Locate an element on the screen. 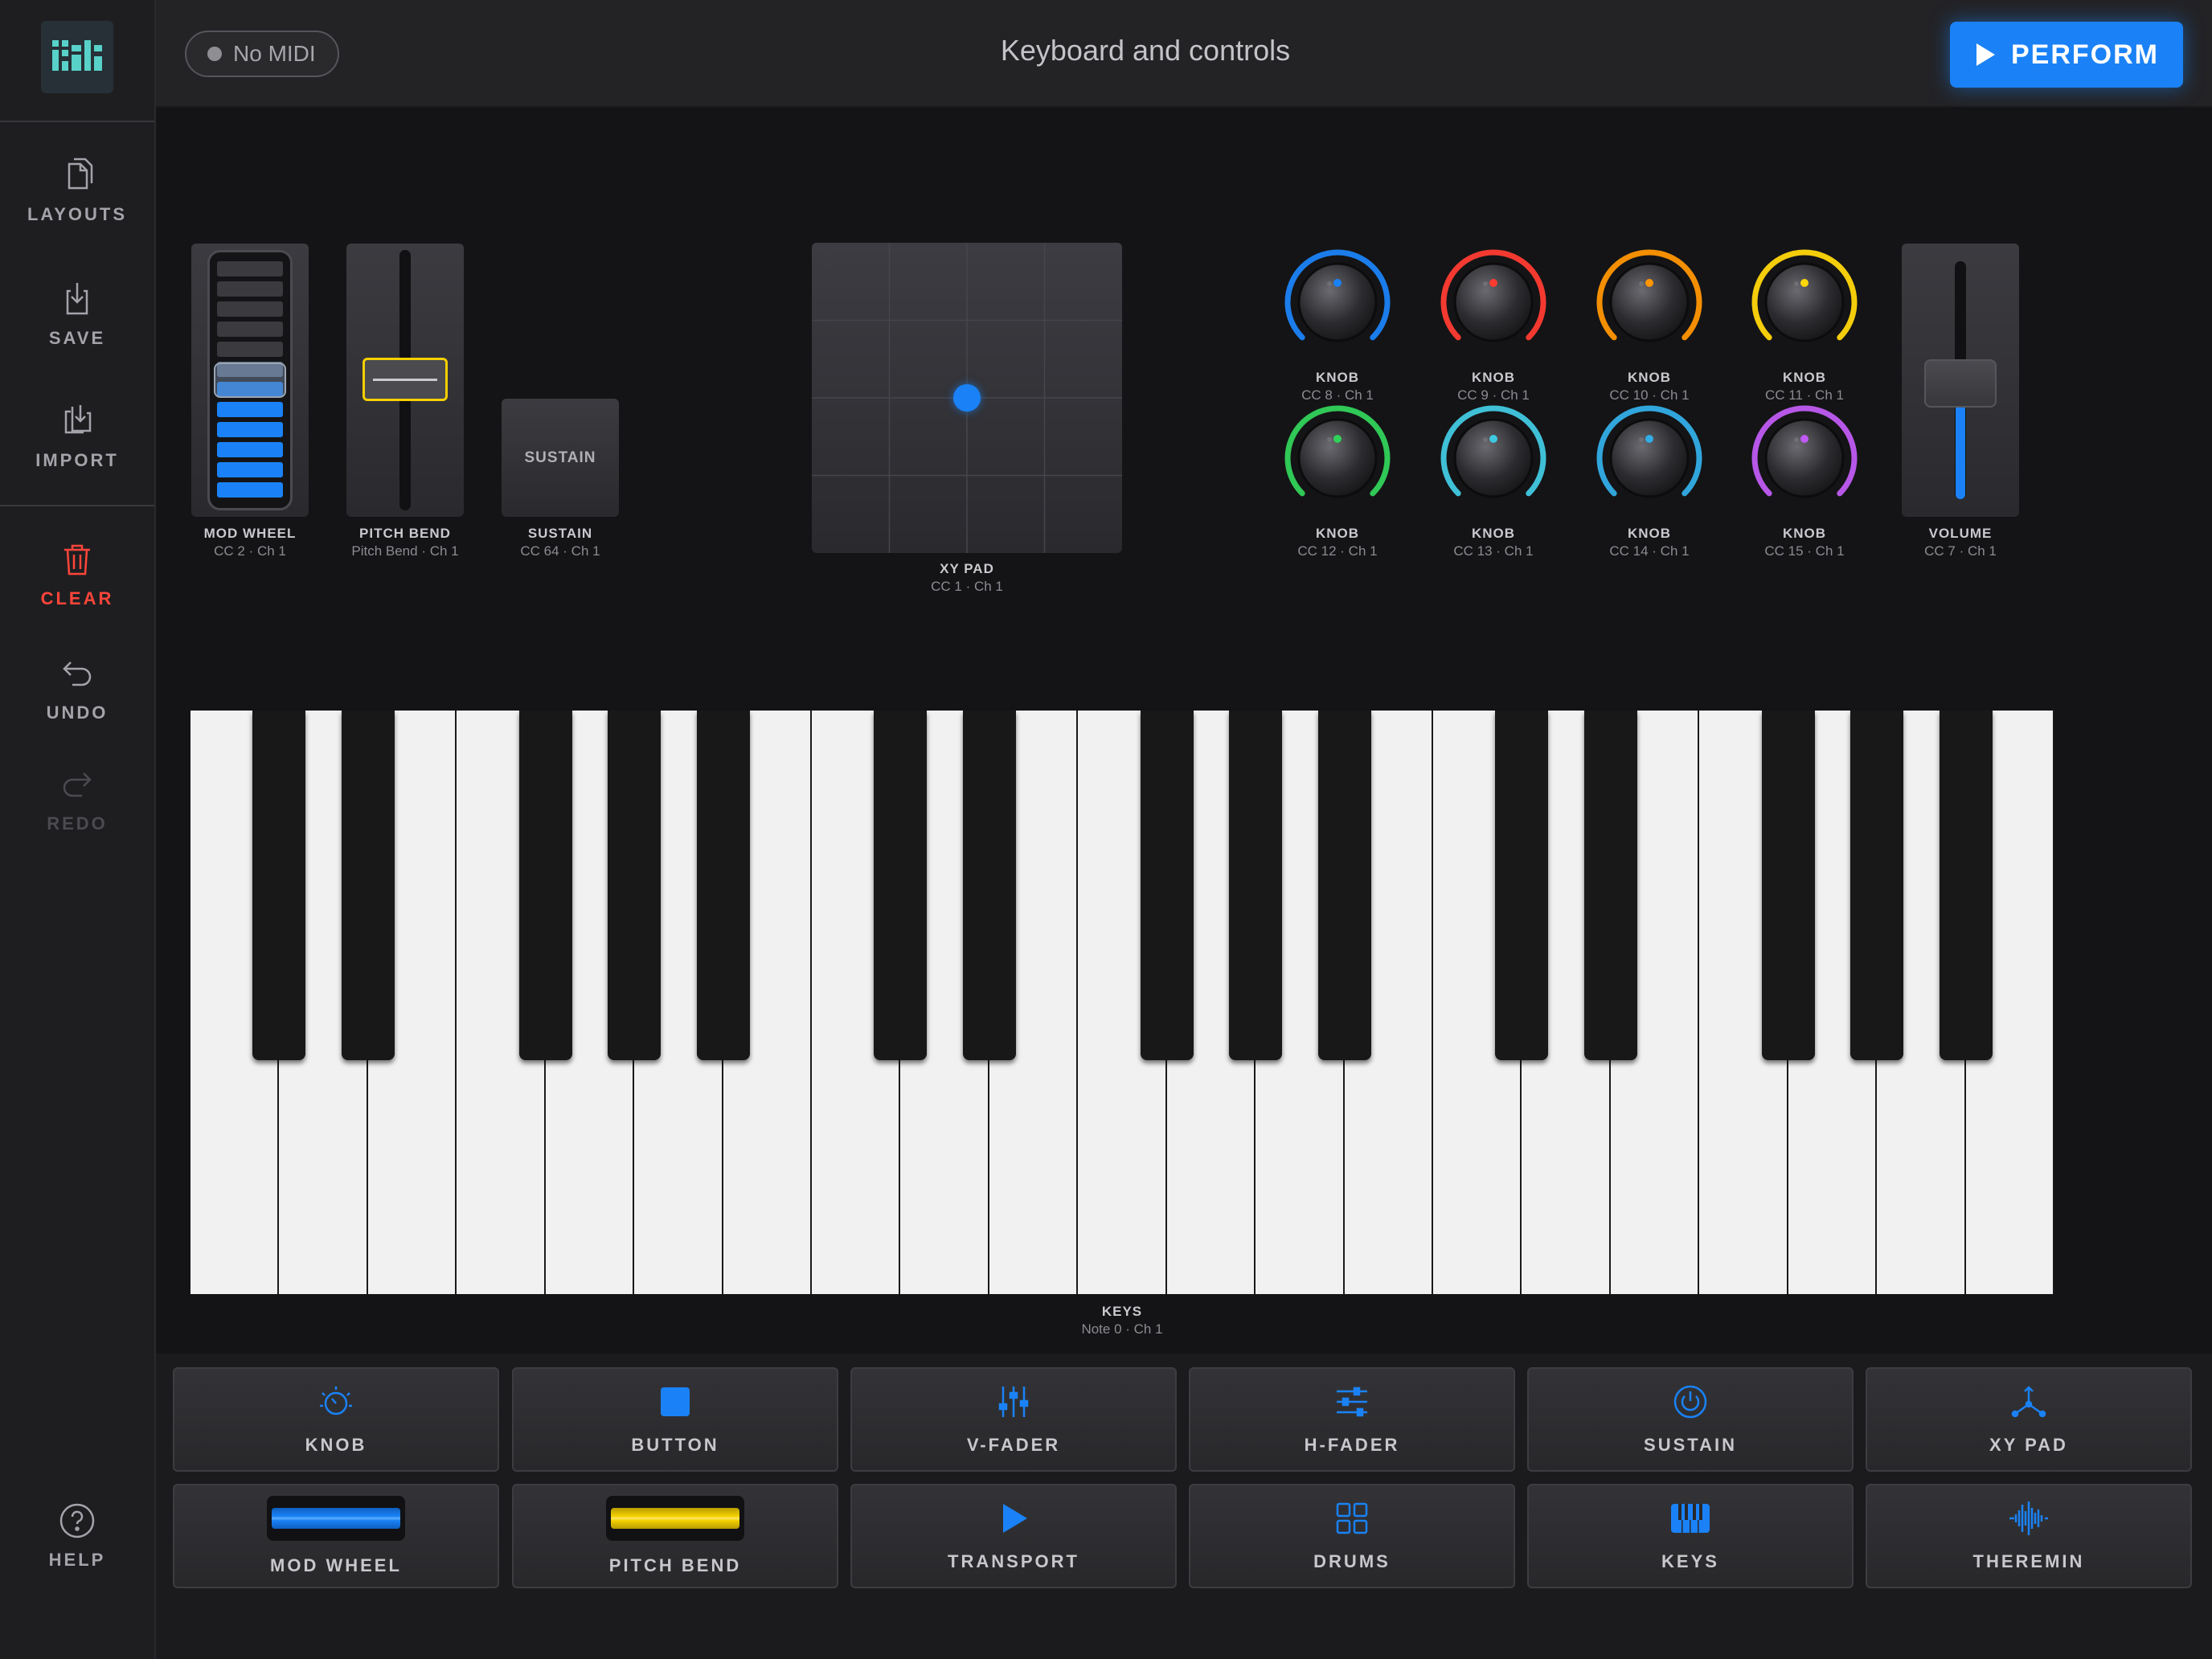  palette-theremin-button: THEREMIN is located at coordinates (2029, 1536).